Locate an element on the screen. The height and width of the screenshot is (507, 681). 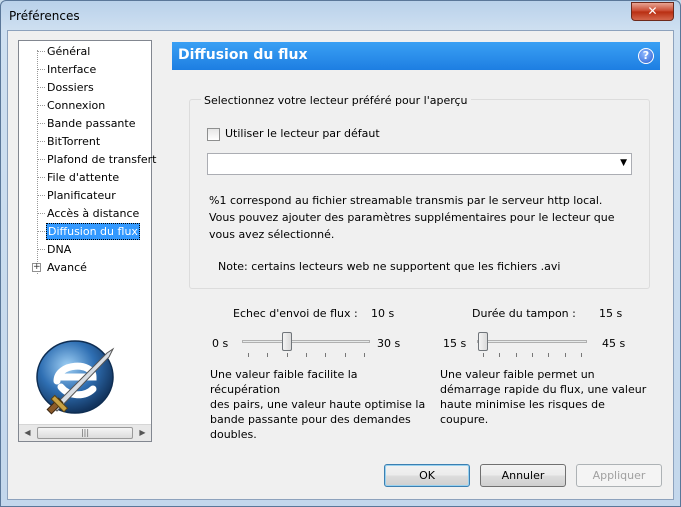
send-failure-slider-thumb is located at coordinates (286, 341).